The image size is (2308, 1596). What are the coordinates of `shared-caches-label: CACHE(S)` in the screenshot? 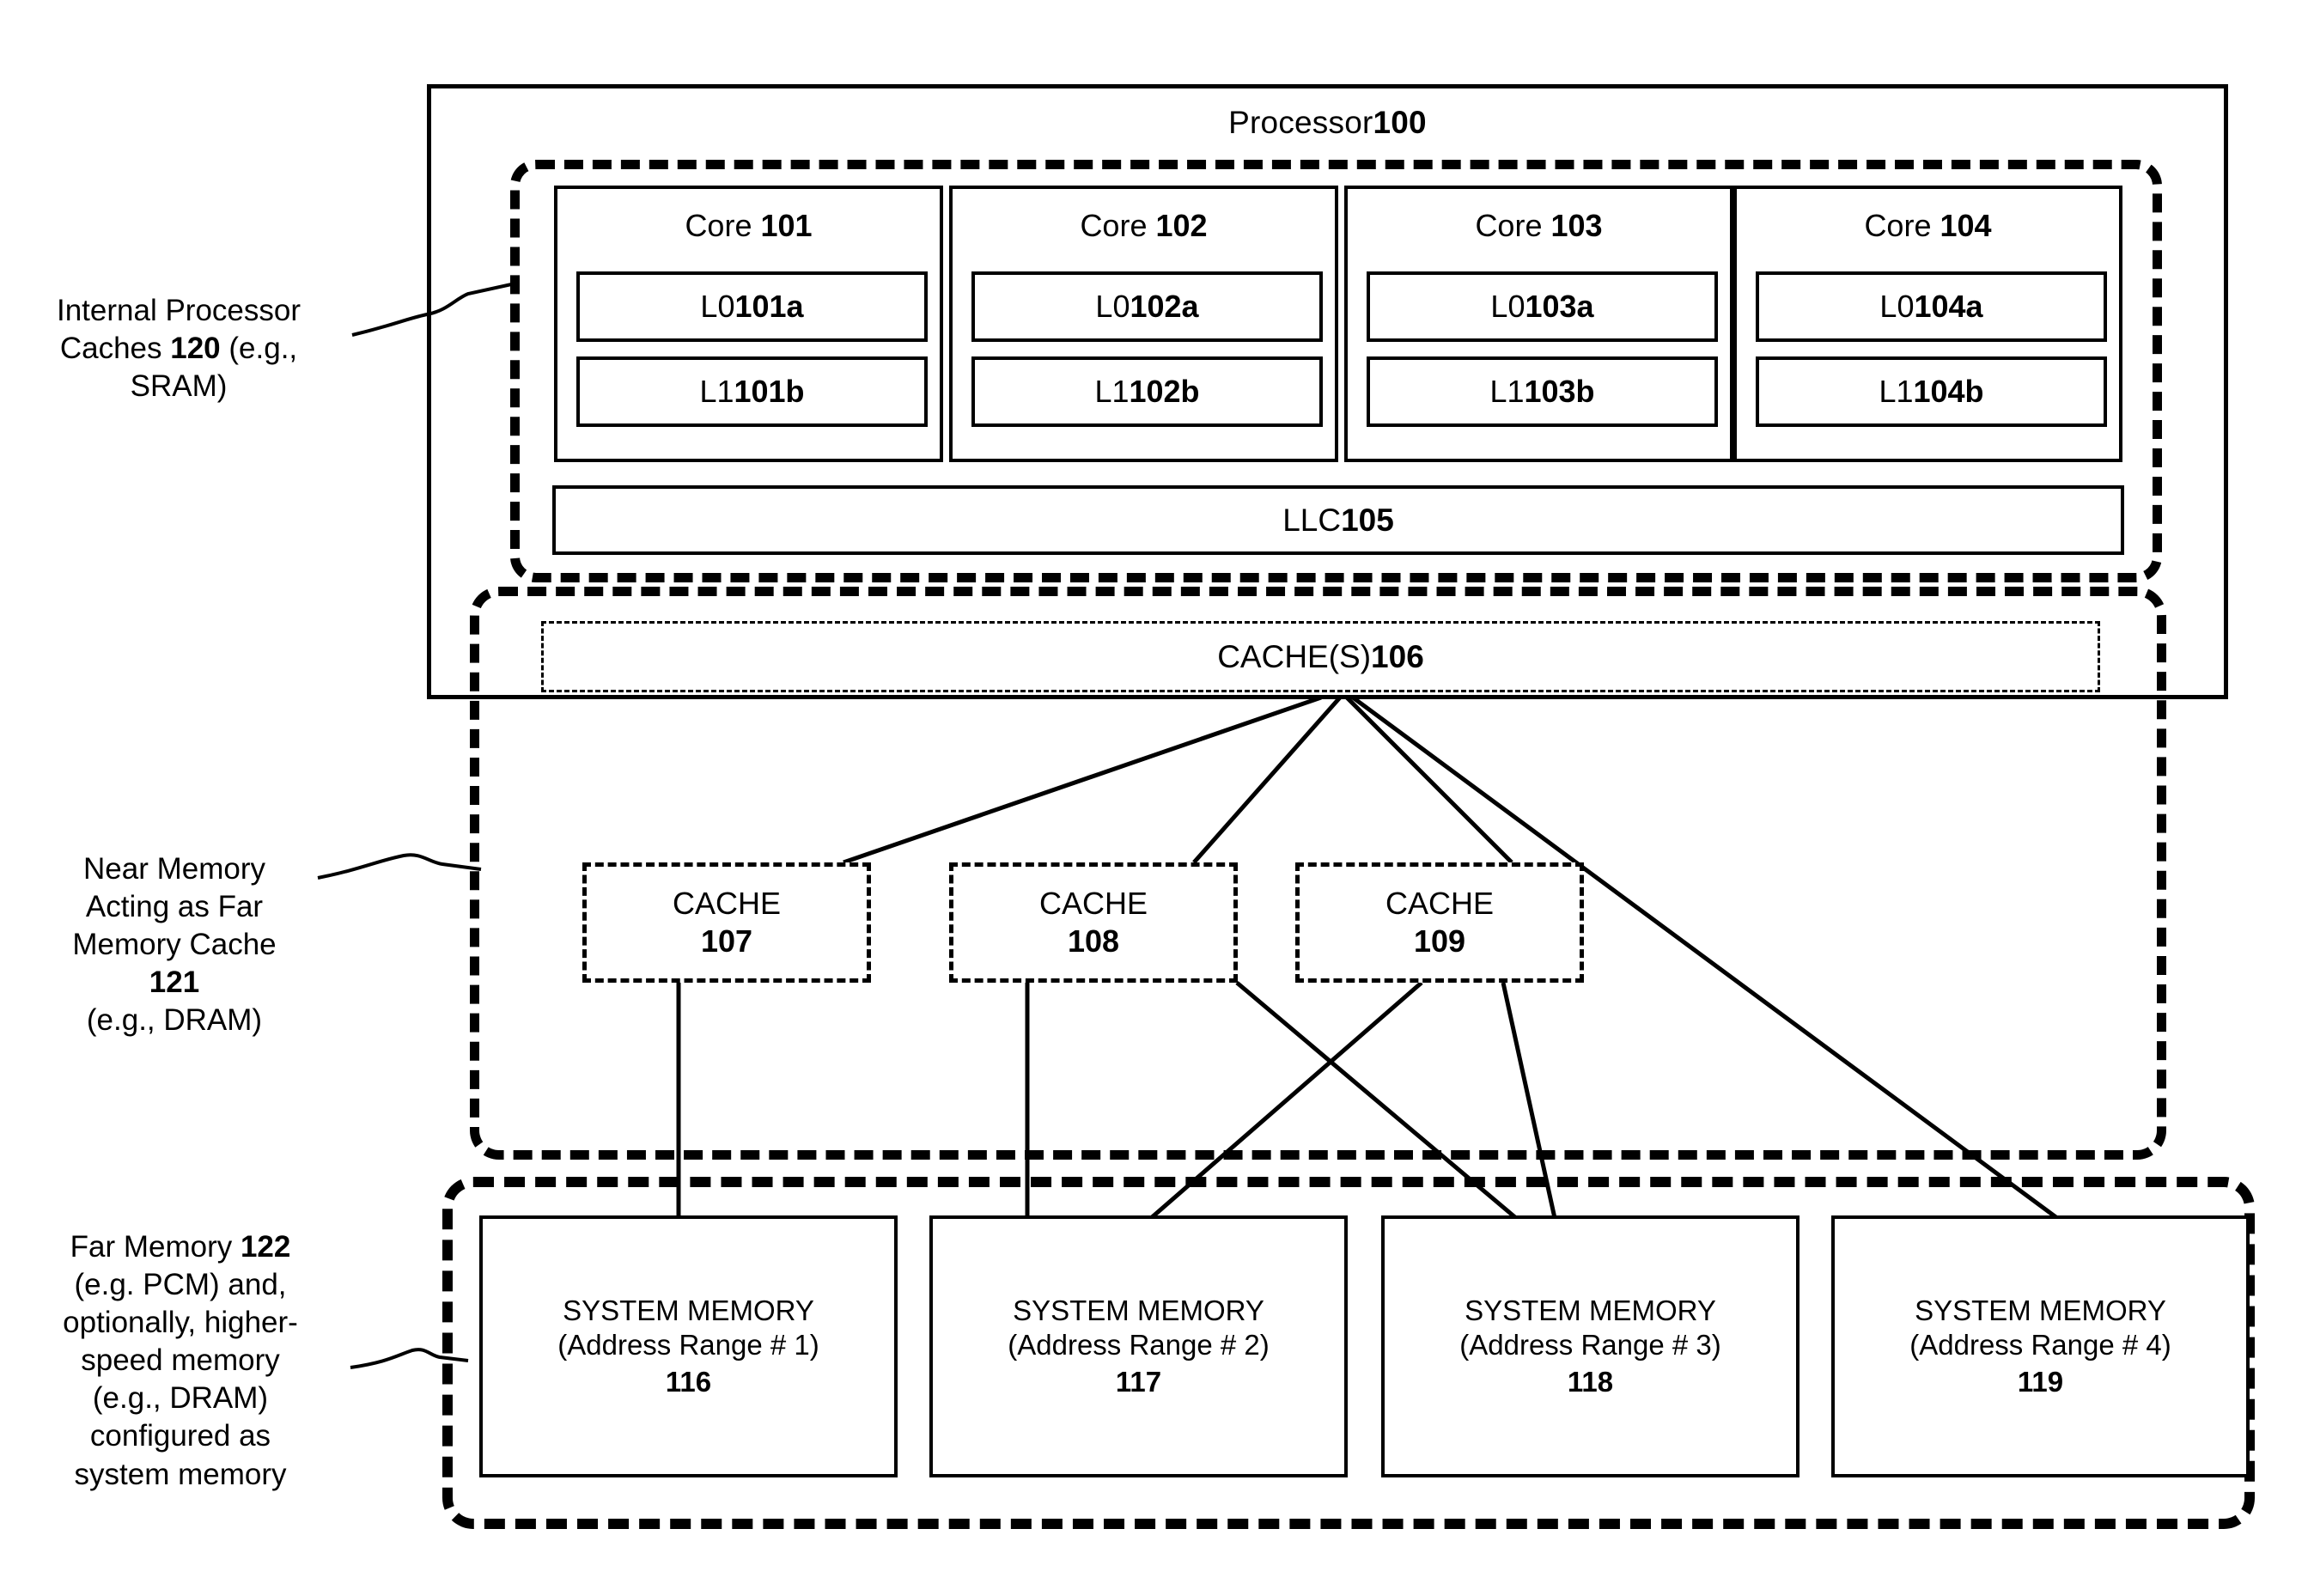 It's located at (1294, 656).